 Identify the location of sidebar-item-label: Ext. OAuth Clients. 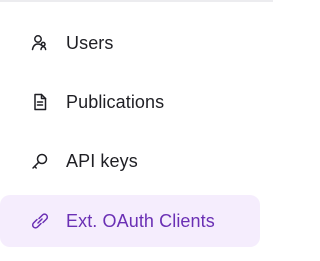
(140, 220).